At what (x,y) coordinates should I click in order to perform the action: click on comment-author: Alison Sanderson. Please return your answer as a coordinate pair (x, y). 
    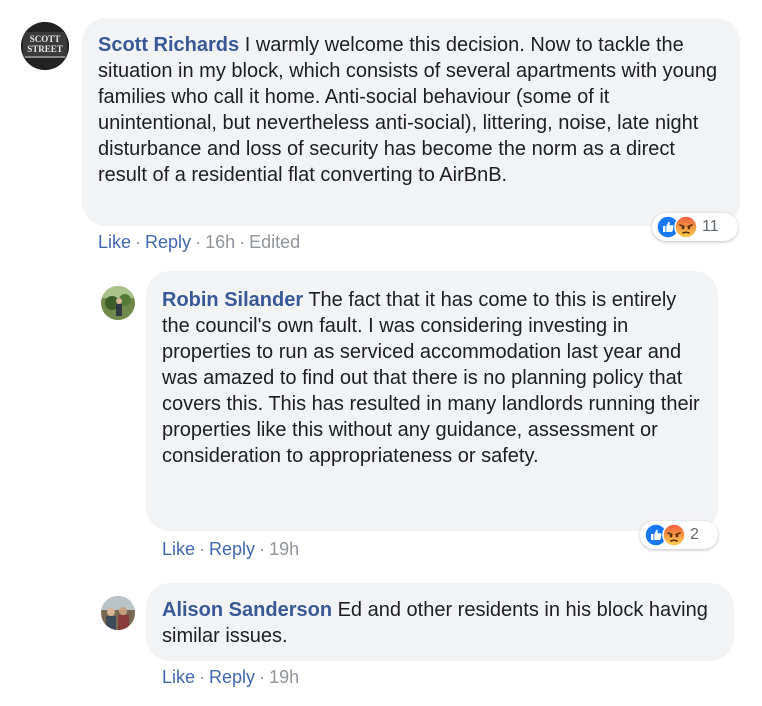
    Looking at the image, I should click on (247, 610).